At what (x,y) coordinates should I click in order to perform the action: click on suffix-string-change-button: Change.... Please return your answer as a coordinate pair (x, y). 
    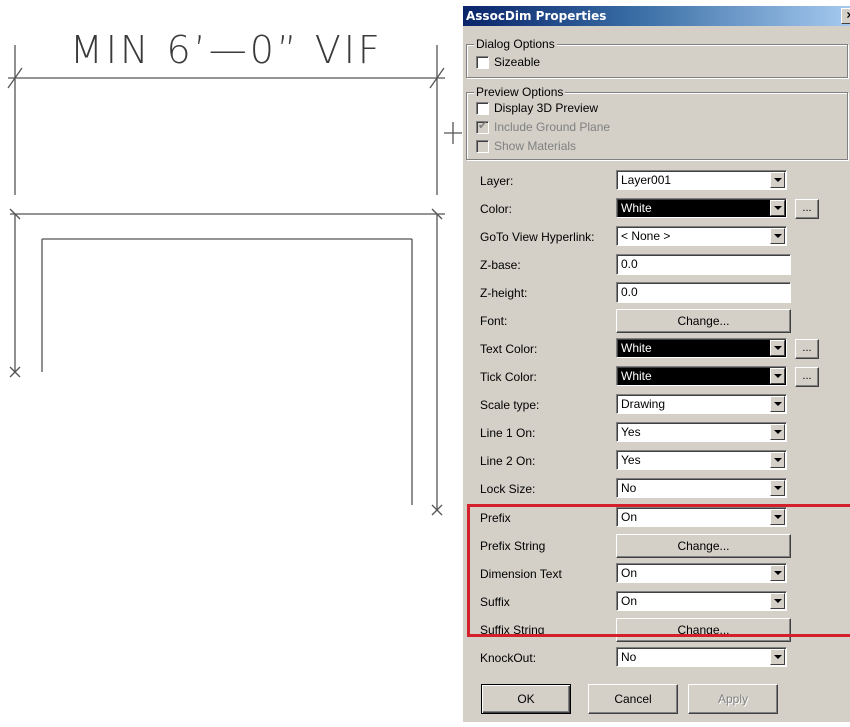
    Looking at the image, I should click on (703, 630).